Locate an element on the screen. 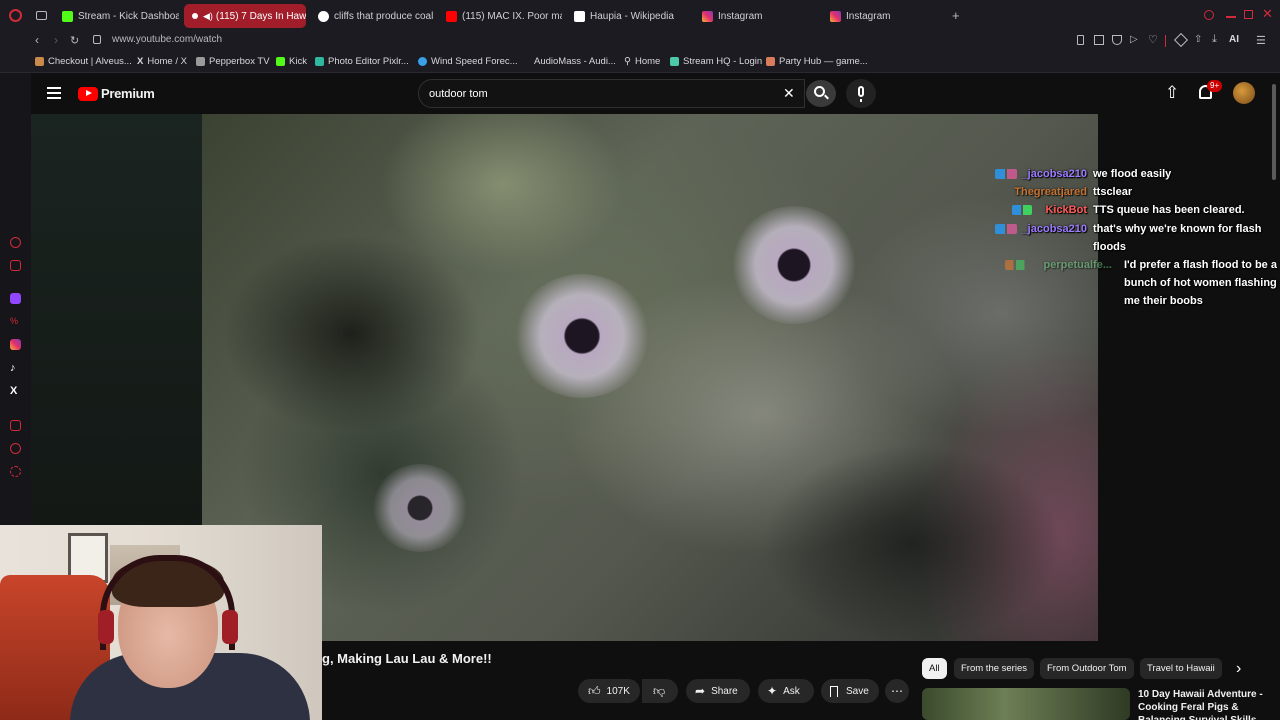 The height and width of the screenshot is (720, 1280). stream-left-panel is located at coordinates (116, 319).